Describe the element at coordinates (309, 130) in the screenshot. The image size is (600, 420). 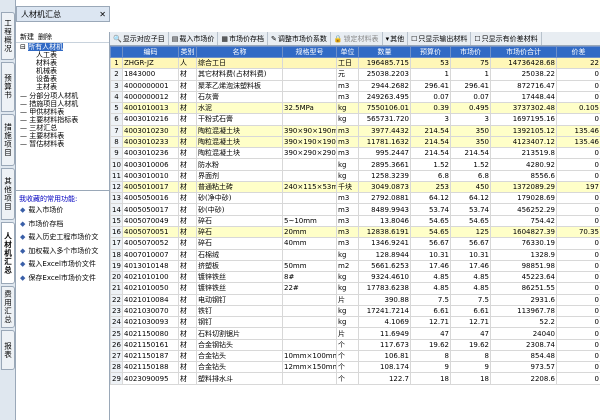
I see `table-cell: 390×90×190mm` at that location.